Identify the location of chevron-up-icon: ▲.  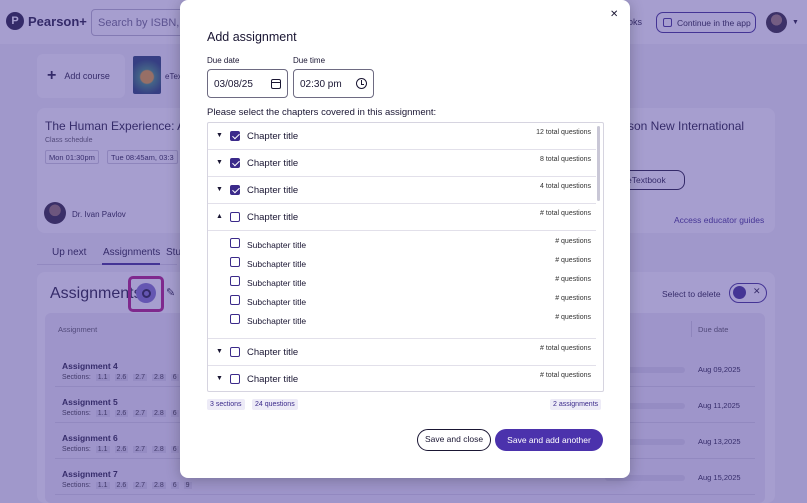
(219, 216).